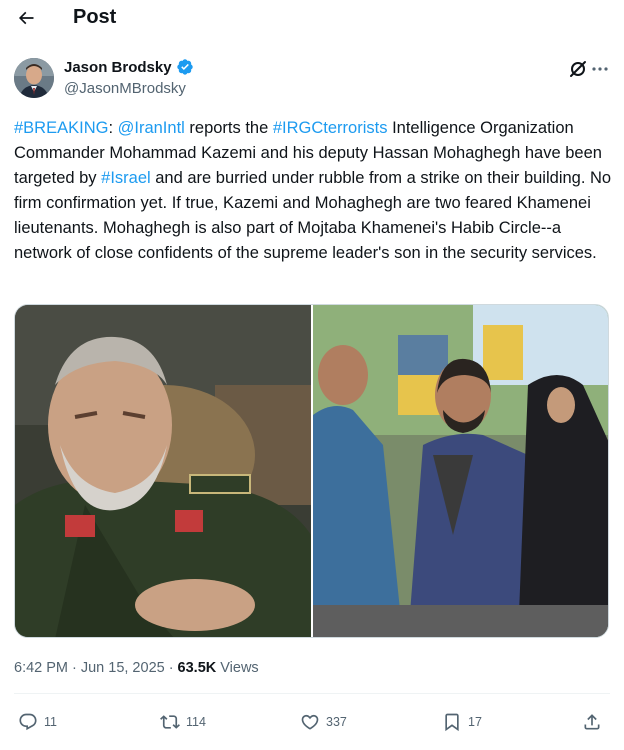 The width and height of the screenshot is (624, 750). I want to click on more-icon, so click(600, 69).